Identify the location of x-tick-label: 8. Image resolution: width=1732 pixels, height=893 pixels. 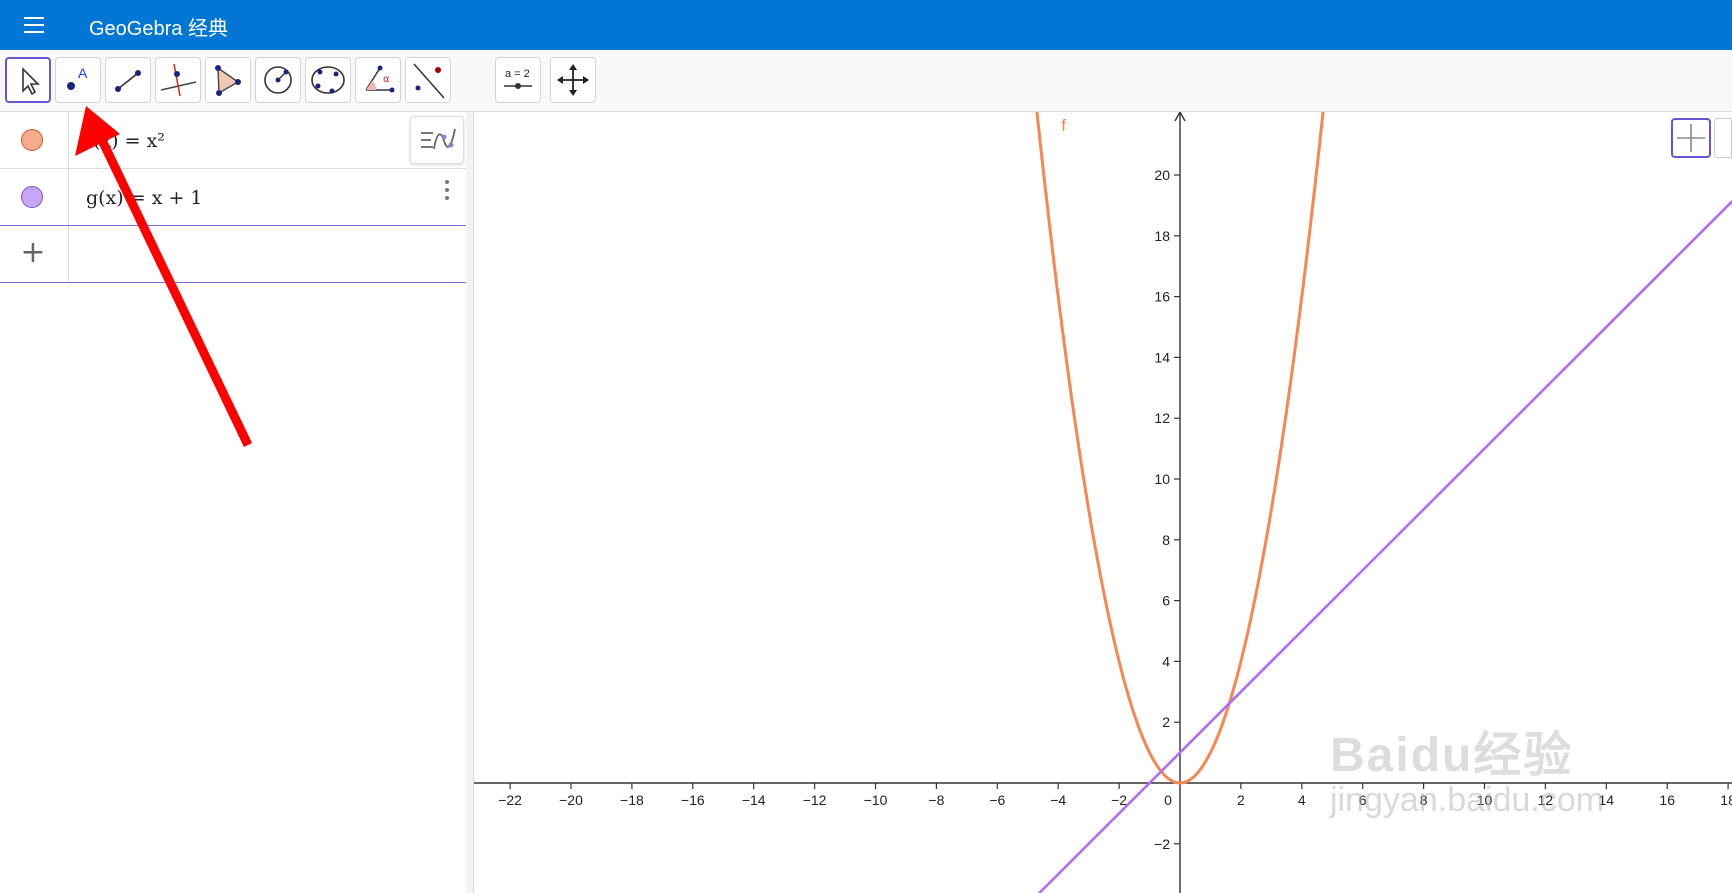
(1424, 800).